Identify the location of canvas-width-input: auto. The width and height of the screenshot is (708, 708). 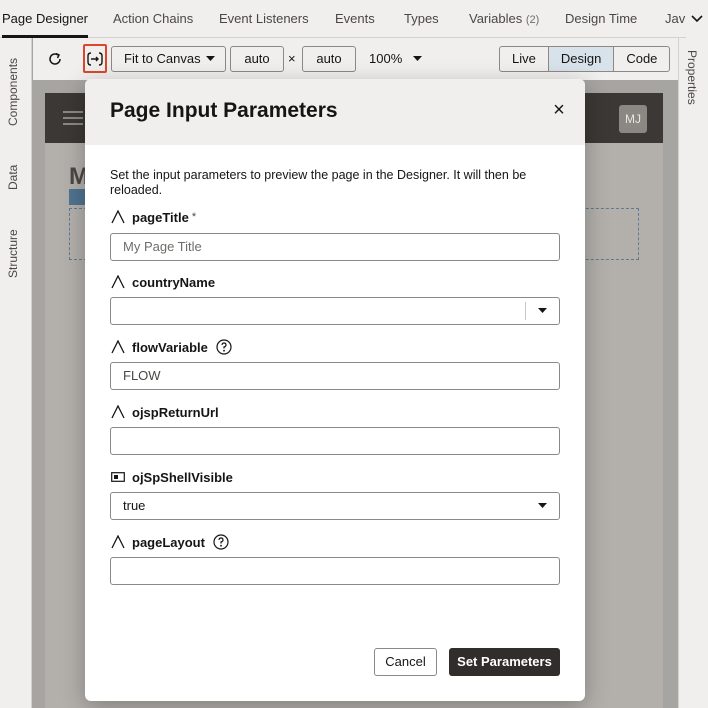
(257, 59).